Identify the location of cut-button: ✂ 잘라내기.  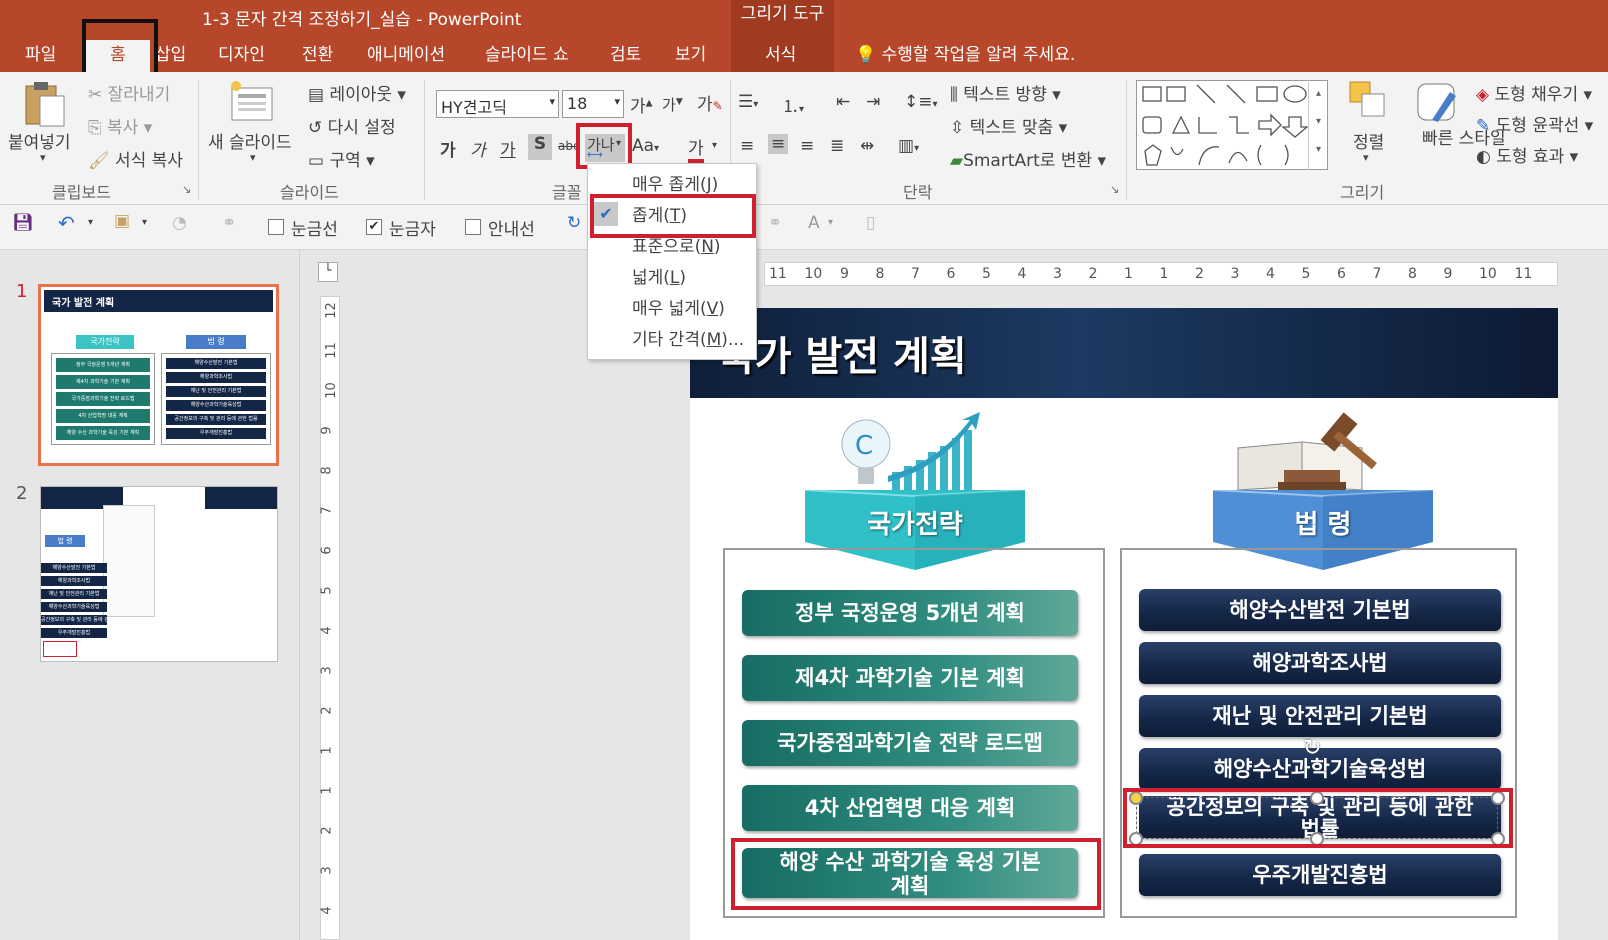
(129, 92).